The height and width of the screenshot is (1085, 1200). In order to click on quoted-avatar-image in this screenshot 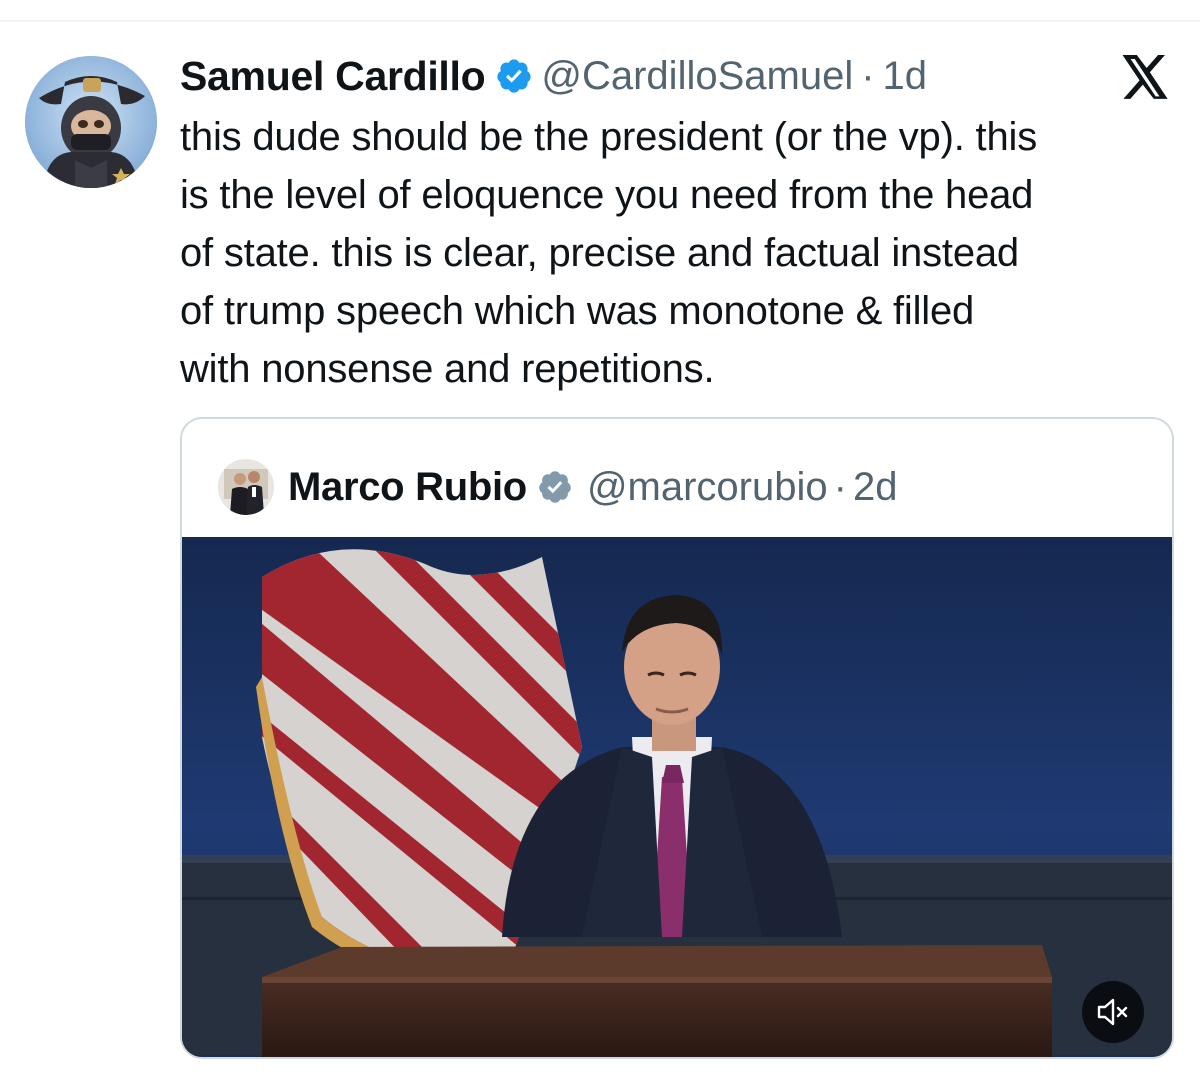, I will do `click(246, 487)`.